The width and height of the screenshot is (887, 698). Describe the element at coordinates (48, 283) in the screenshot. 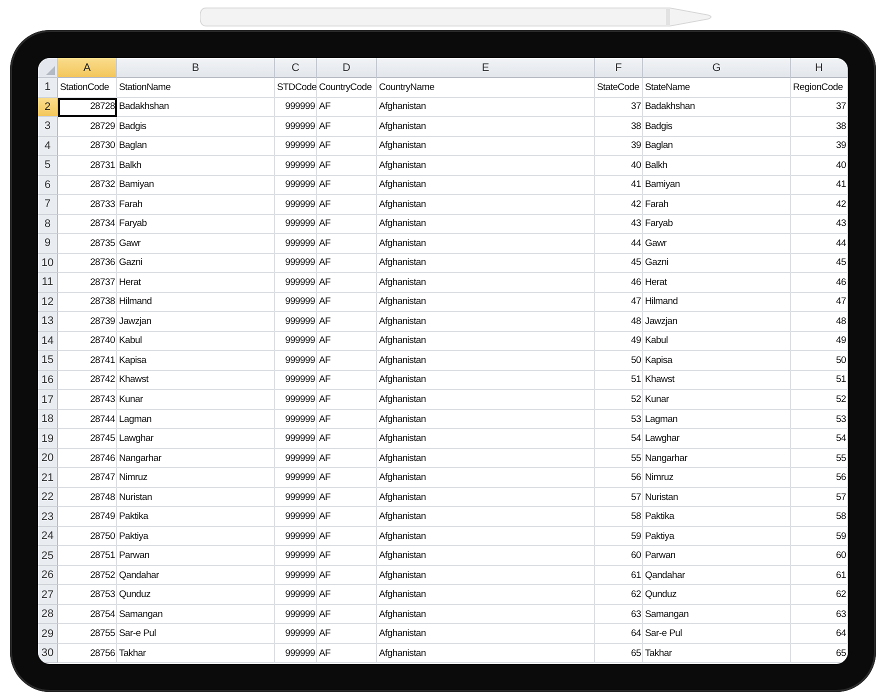

I see `row-header: 11` at that location.